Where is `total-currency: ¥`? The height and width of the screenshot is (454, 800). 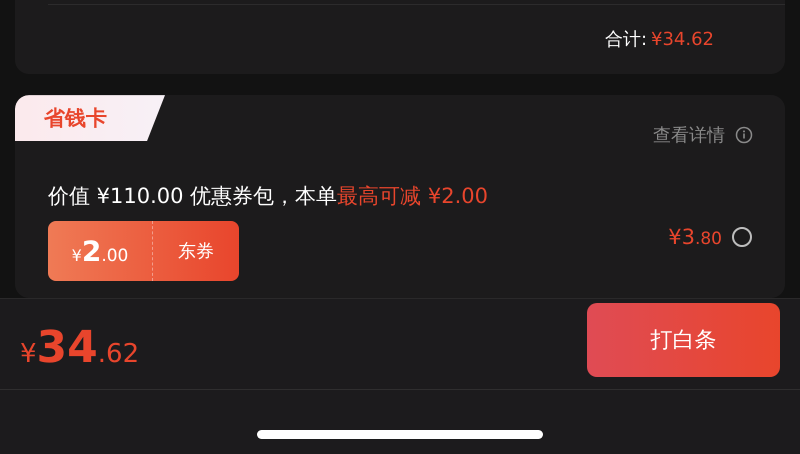 total-currency: ¥ is located at coordinates (28, 353).